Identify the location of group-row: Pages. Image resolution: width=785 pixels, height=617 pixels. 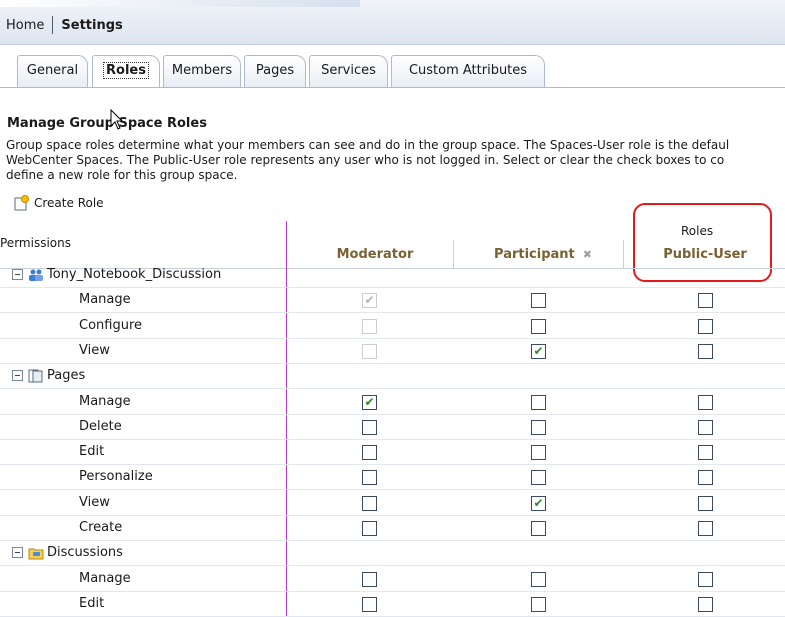
(392, 377).